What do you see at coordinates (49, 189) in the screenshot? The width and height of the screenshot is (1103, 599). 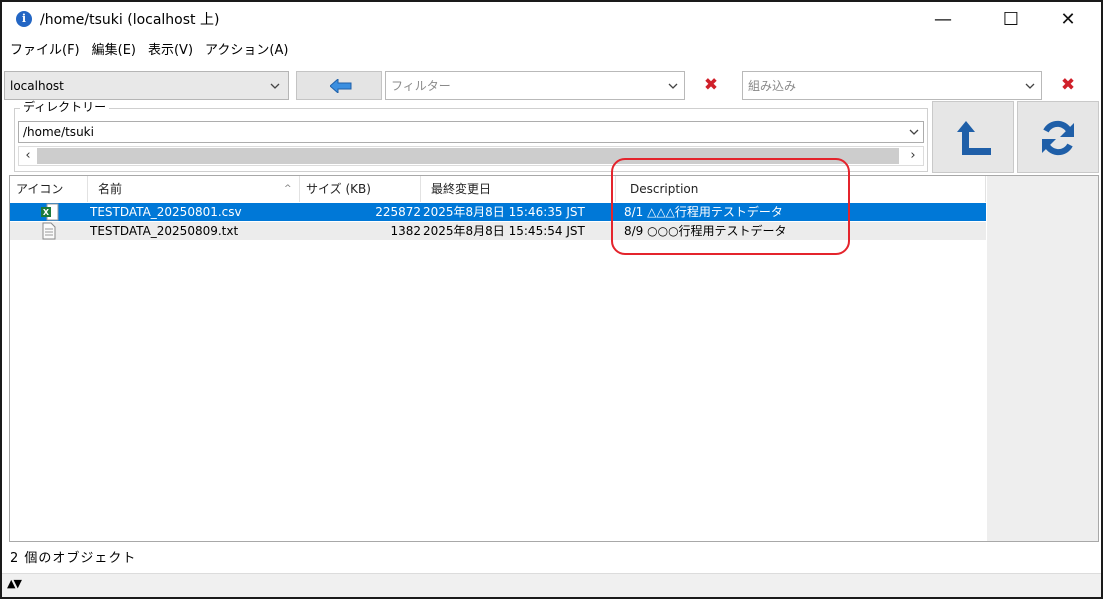 I see `column-header-icon: アイコン` at bounding box center [49, 189].